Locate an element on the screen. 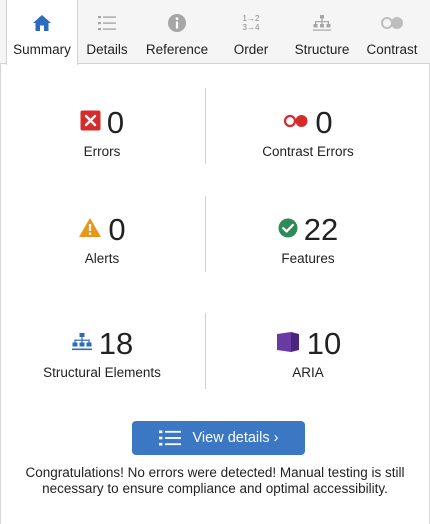  alerts-count: 0 is located at coordinates (117, 229).